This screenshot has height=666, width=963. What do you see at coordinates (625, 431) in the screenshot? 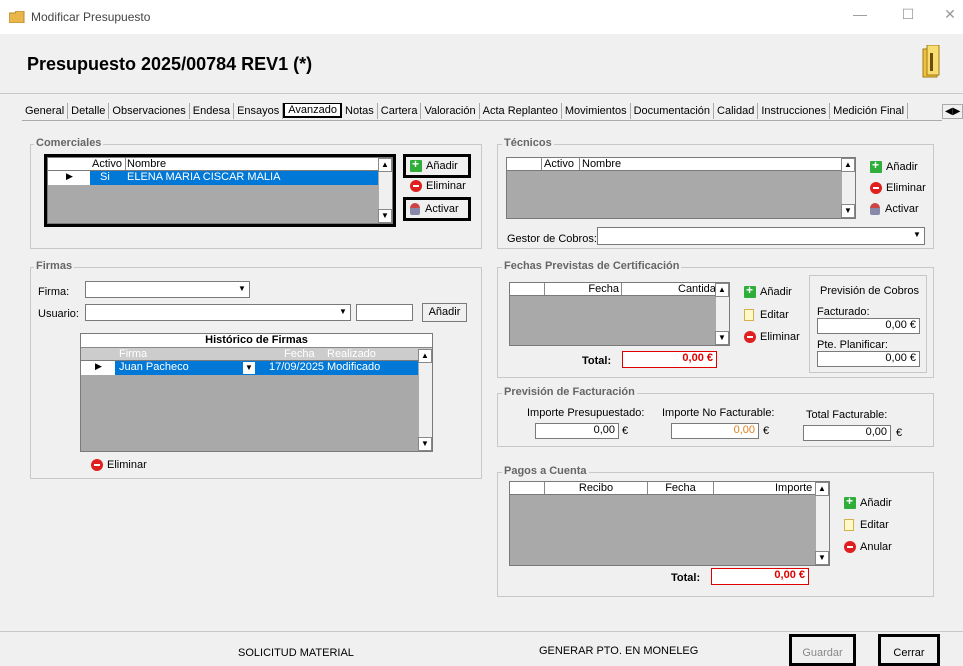
I see `euro-symbol: €` at bounding box center [625, 431].